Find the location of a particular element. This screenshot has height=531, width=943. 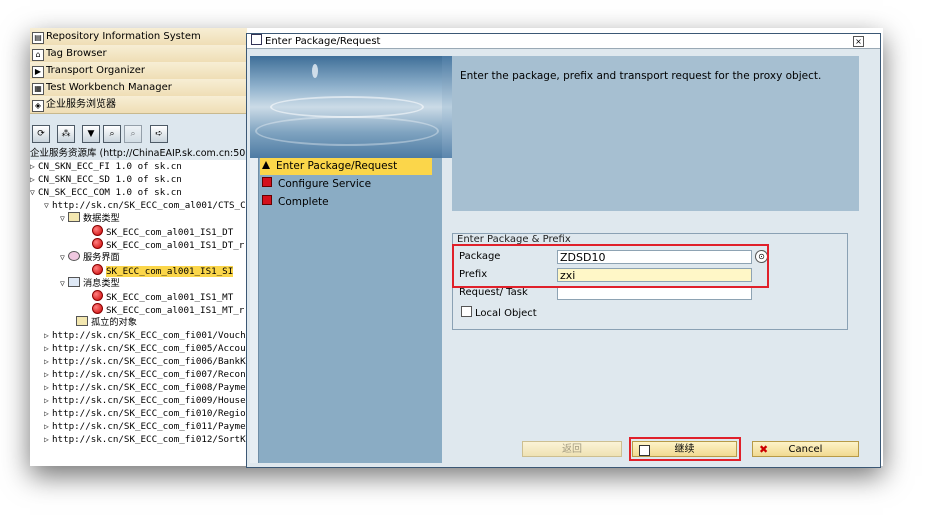

service-interface-icon is located at coordinates (74, 256).